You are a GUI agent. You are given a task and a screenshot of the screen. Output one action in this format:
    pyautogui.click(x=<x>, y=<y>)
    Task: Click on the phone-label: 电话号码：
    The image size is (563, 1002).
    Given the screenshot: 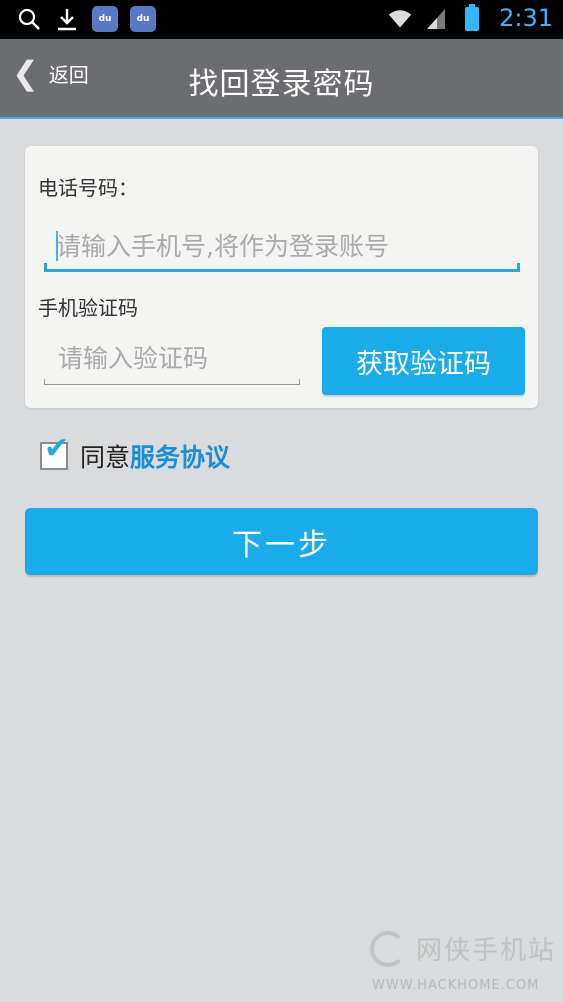 What is the action you would take?
    pyautogui.click(x=88, y=188)
    